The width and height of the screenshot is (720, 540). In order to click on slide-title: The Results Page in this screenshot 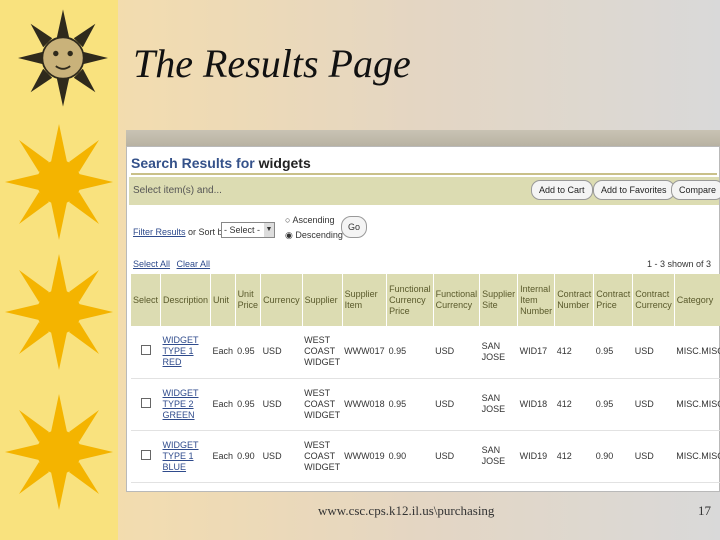, I will do `click(272, 63)`.